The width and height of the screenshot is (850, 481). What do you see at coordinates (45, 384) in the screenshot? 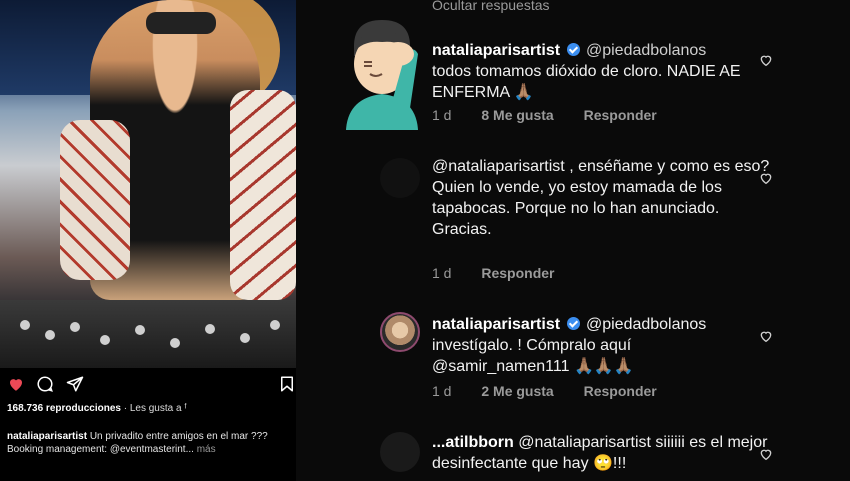
I see `comment-icon` at bounding box center [45, 384].